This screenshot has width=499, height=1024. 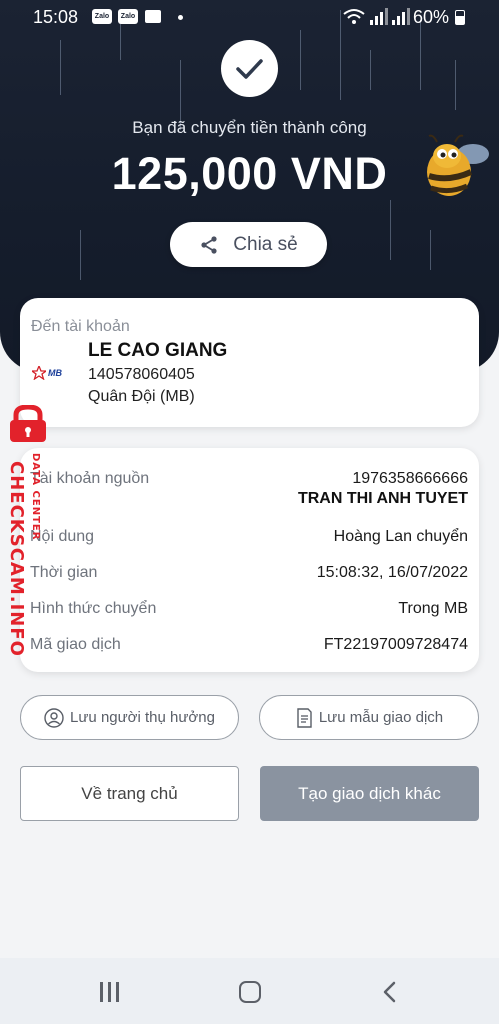 What do you see at coordinates (354, 16) in the screenshot?
I see `wifi-icon` at bounding box center [354, 16].